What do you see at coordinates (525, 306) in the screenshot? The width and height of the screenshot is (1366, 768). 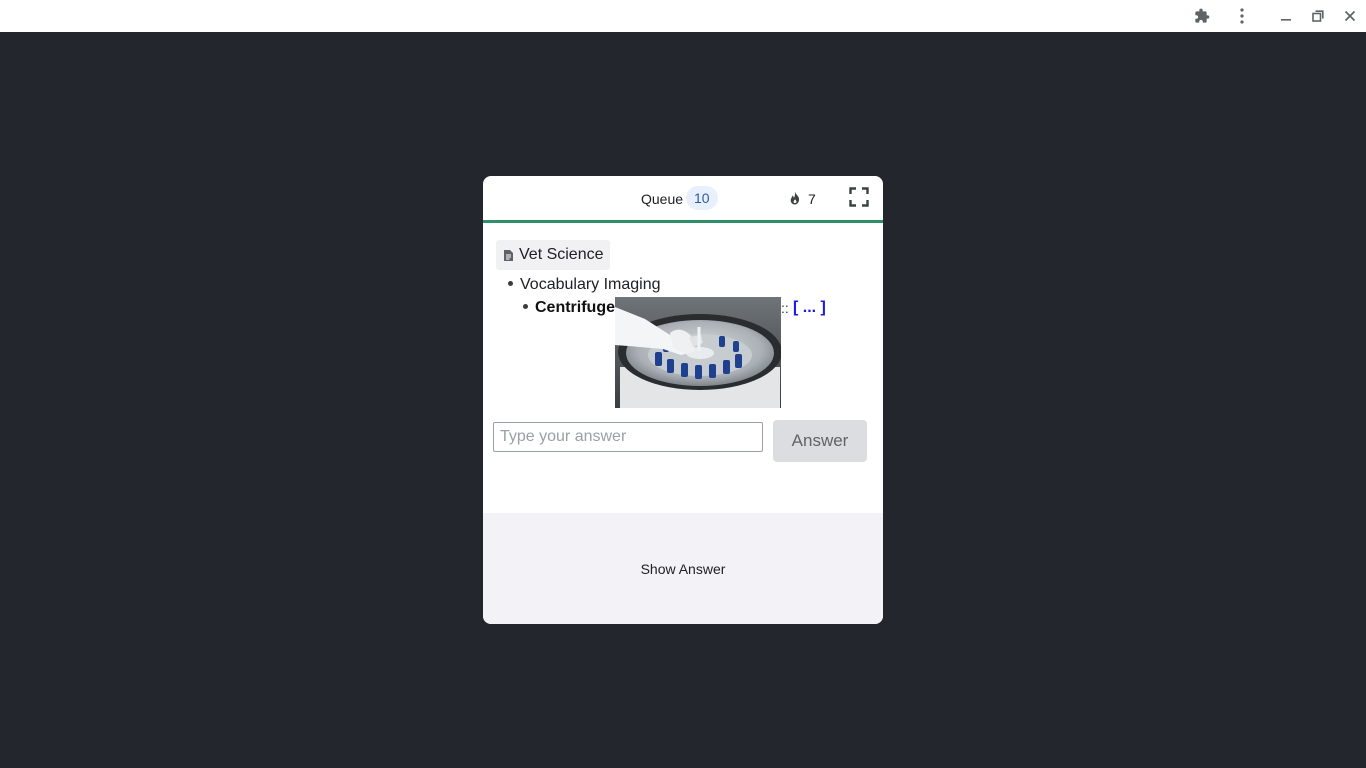 I see `term-bullet` at bounding box center [525, 306].